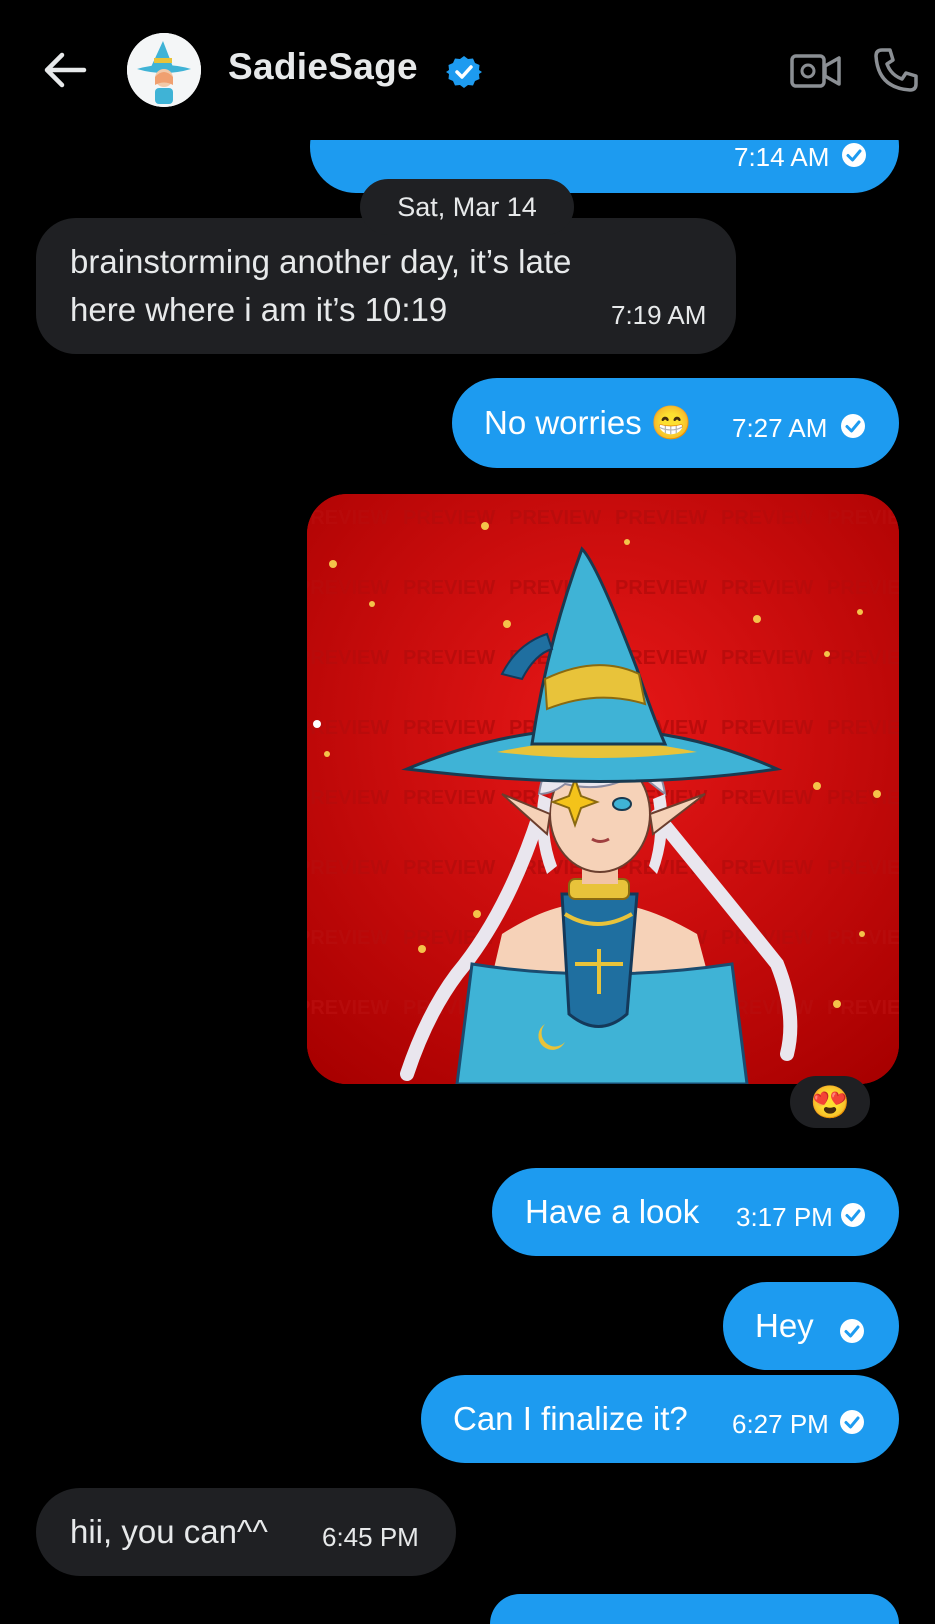 Image resolution: width=935 pixels, height=1624 pixels. Describe the element at coordinates (464, 72) in the screenshot. I see `verified-badge-icon` at that location.